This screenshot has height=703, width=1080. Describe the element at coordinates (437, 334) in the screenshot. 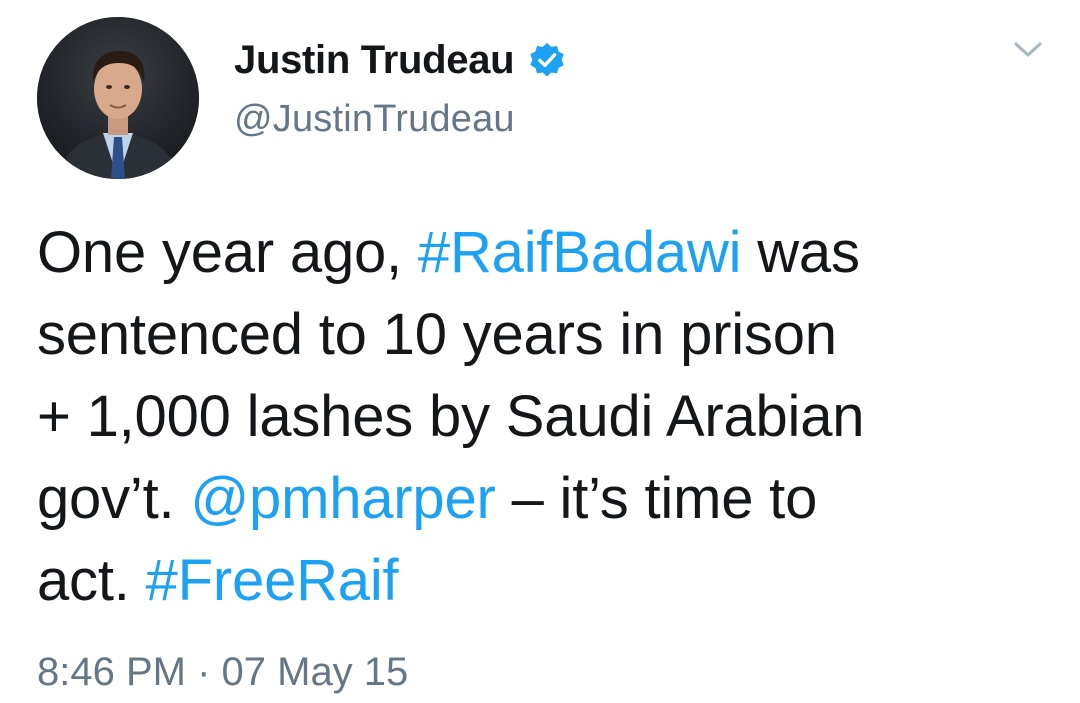

I see `tweet-text-line-2: sentenced to 10 years in prison` at that location.